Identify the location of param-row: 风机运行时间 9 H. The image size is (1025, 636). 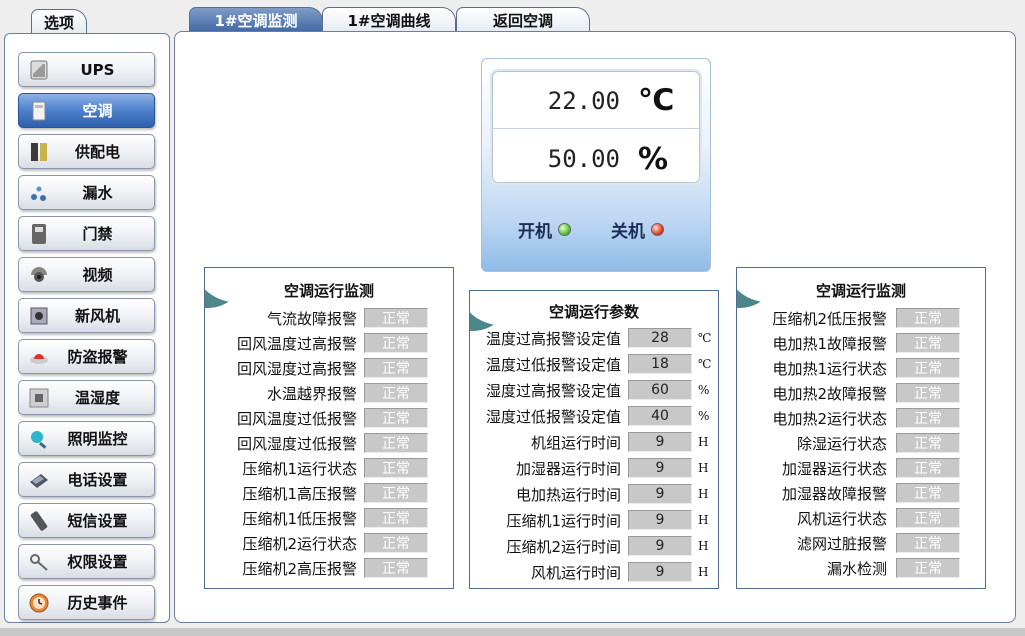
(593, 572).